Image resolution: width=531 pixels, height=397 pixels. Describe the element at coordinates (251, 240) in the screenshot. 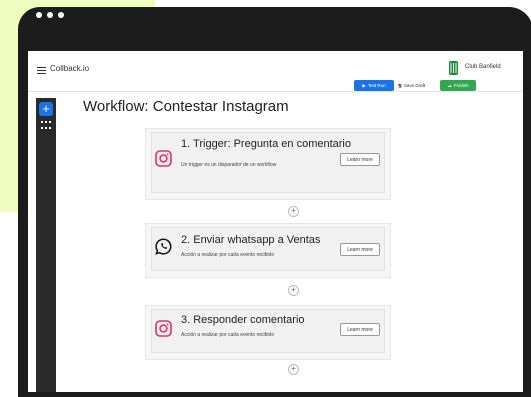

I see `step-title: 2. Enviar whatsapp a Ventas` at that location.